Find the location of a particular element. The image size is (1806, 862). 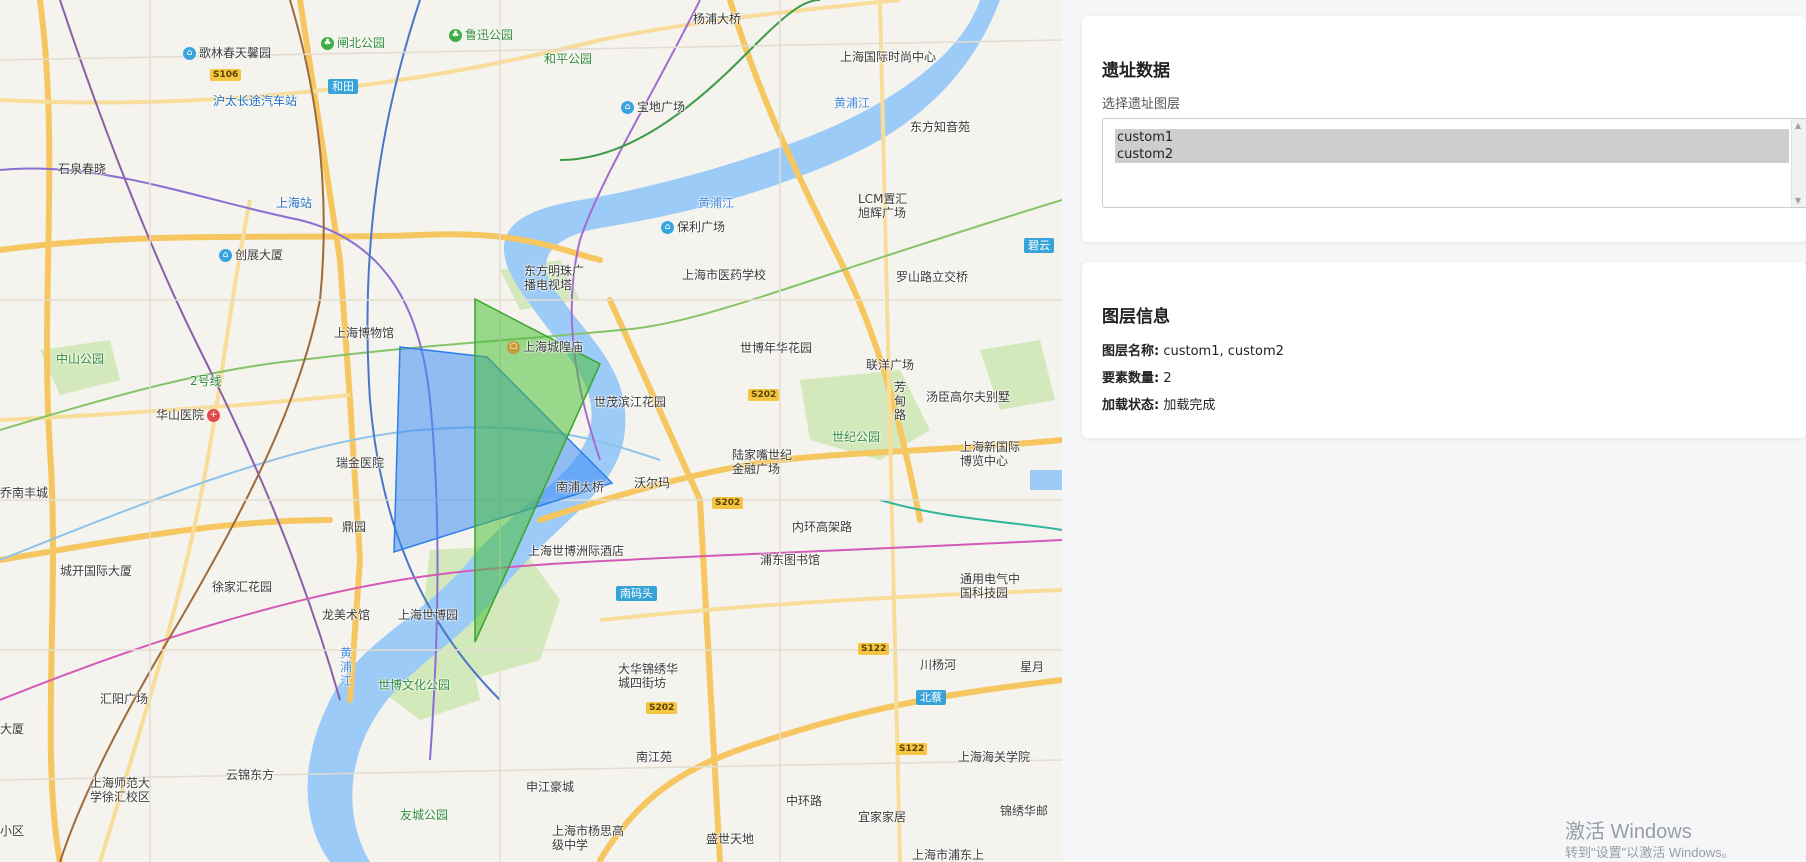

map-label: 上海站 is located at coordinates (294, 203).